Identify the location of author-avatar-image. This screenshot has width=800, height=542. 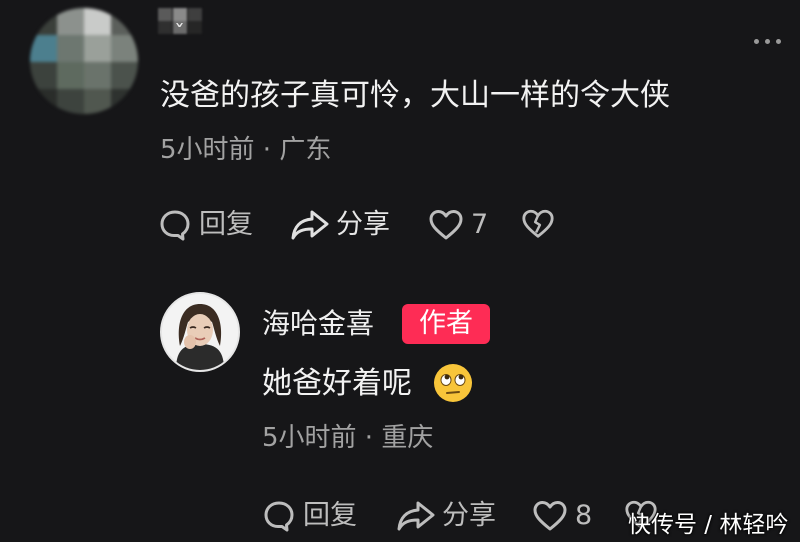
(200, 332).